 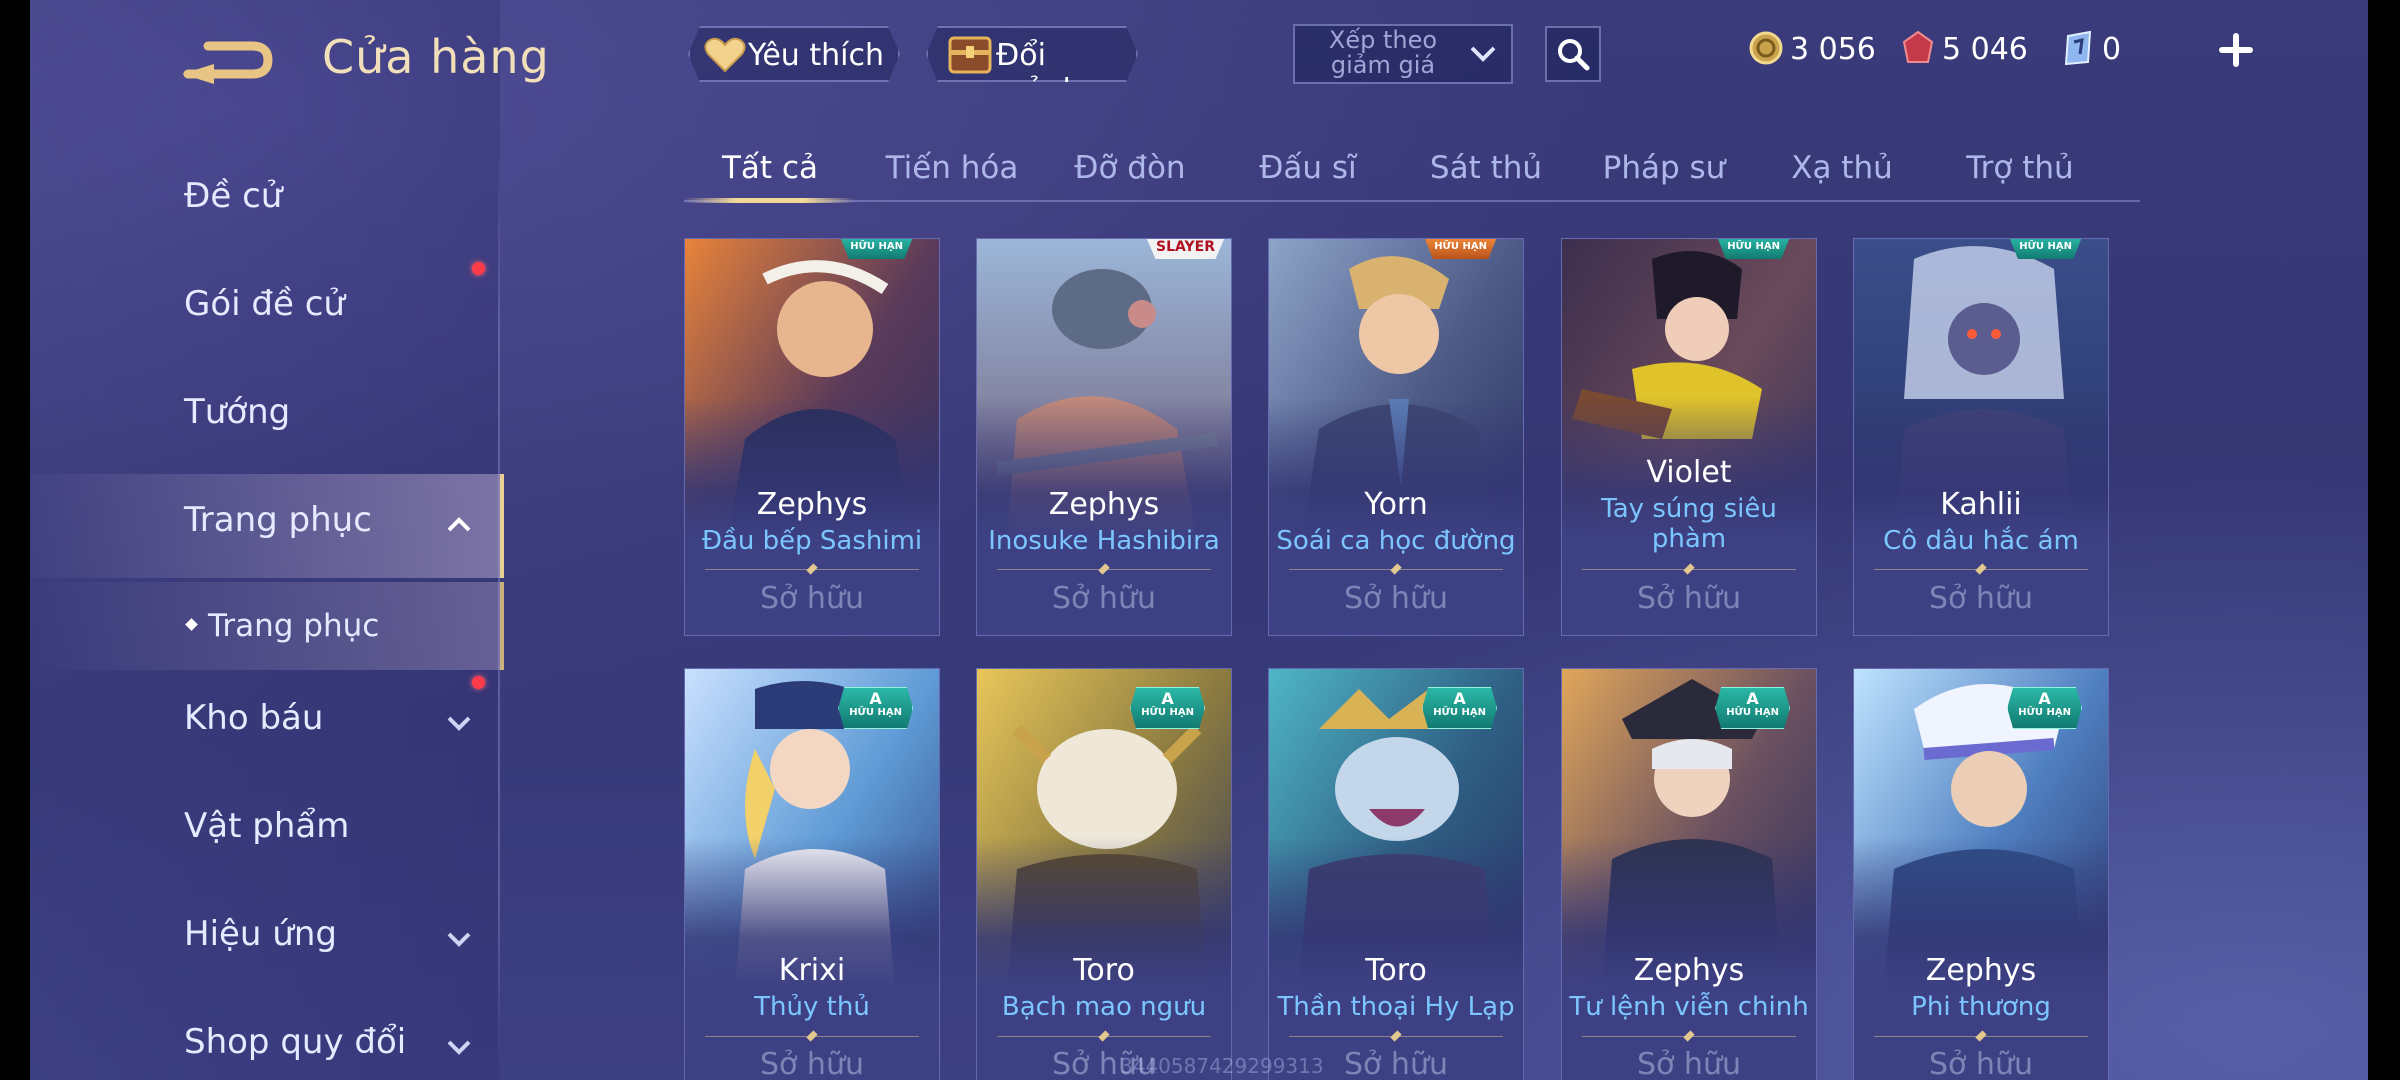 What do you see at coordinates (1981, 437) in the screenshot?
I see `skin-card: HỮU HẠN Kahlii Cô dâu hắc ám Sở hữu` at bounding box center [1981, 437].